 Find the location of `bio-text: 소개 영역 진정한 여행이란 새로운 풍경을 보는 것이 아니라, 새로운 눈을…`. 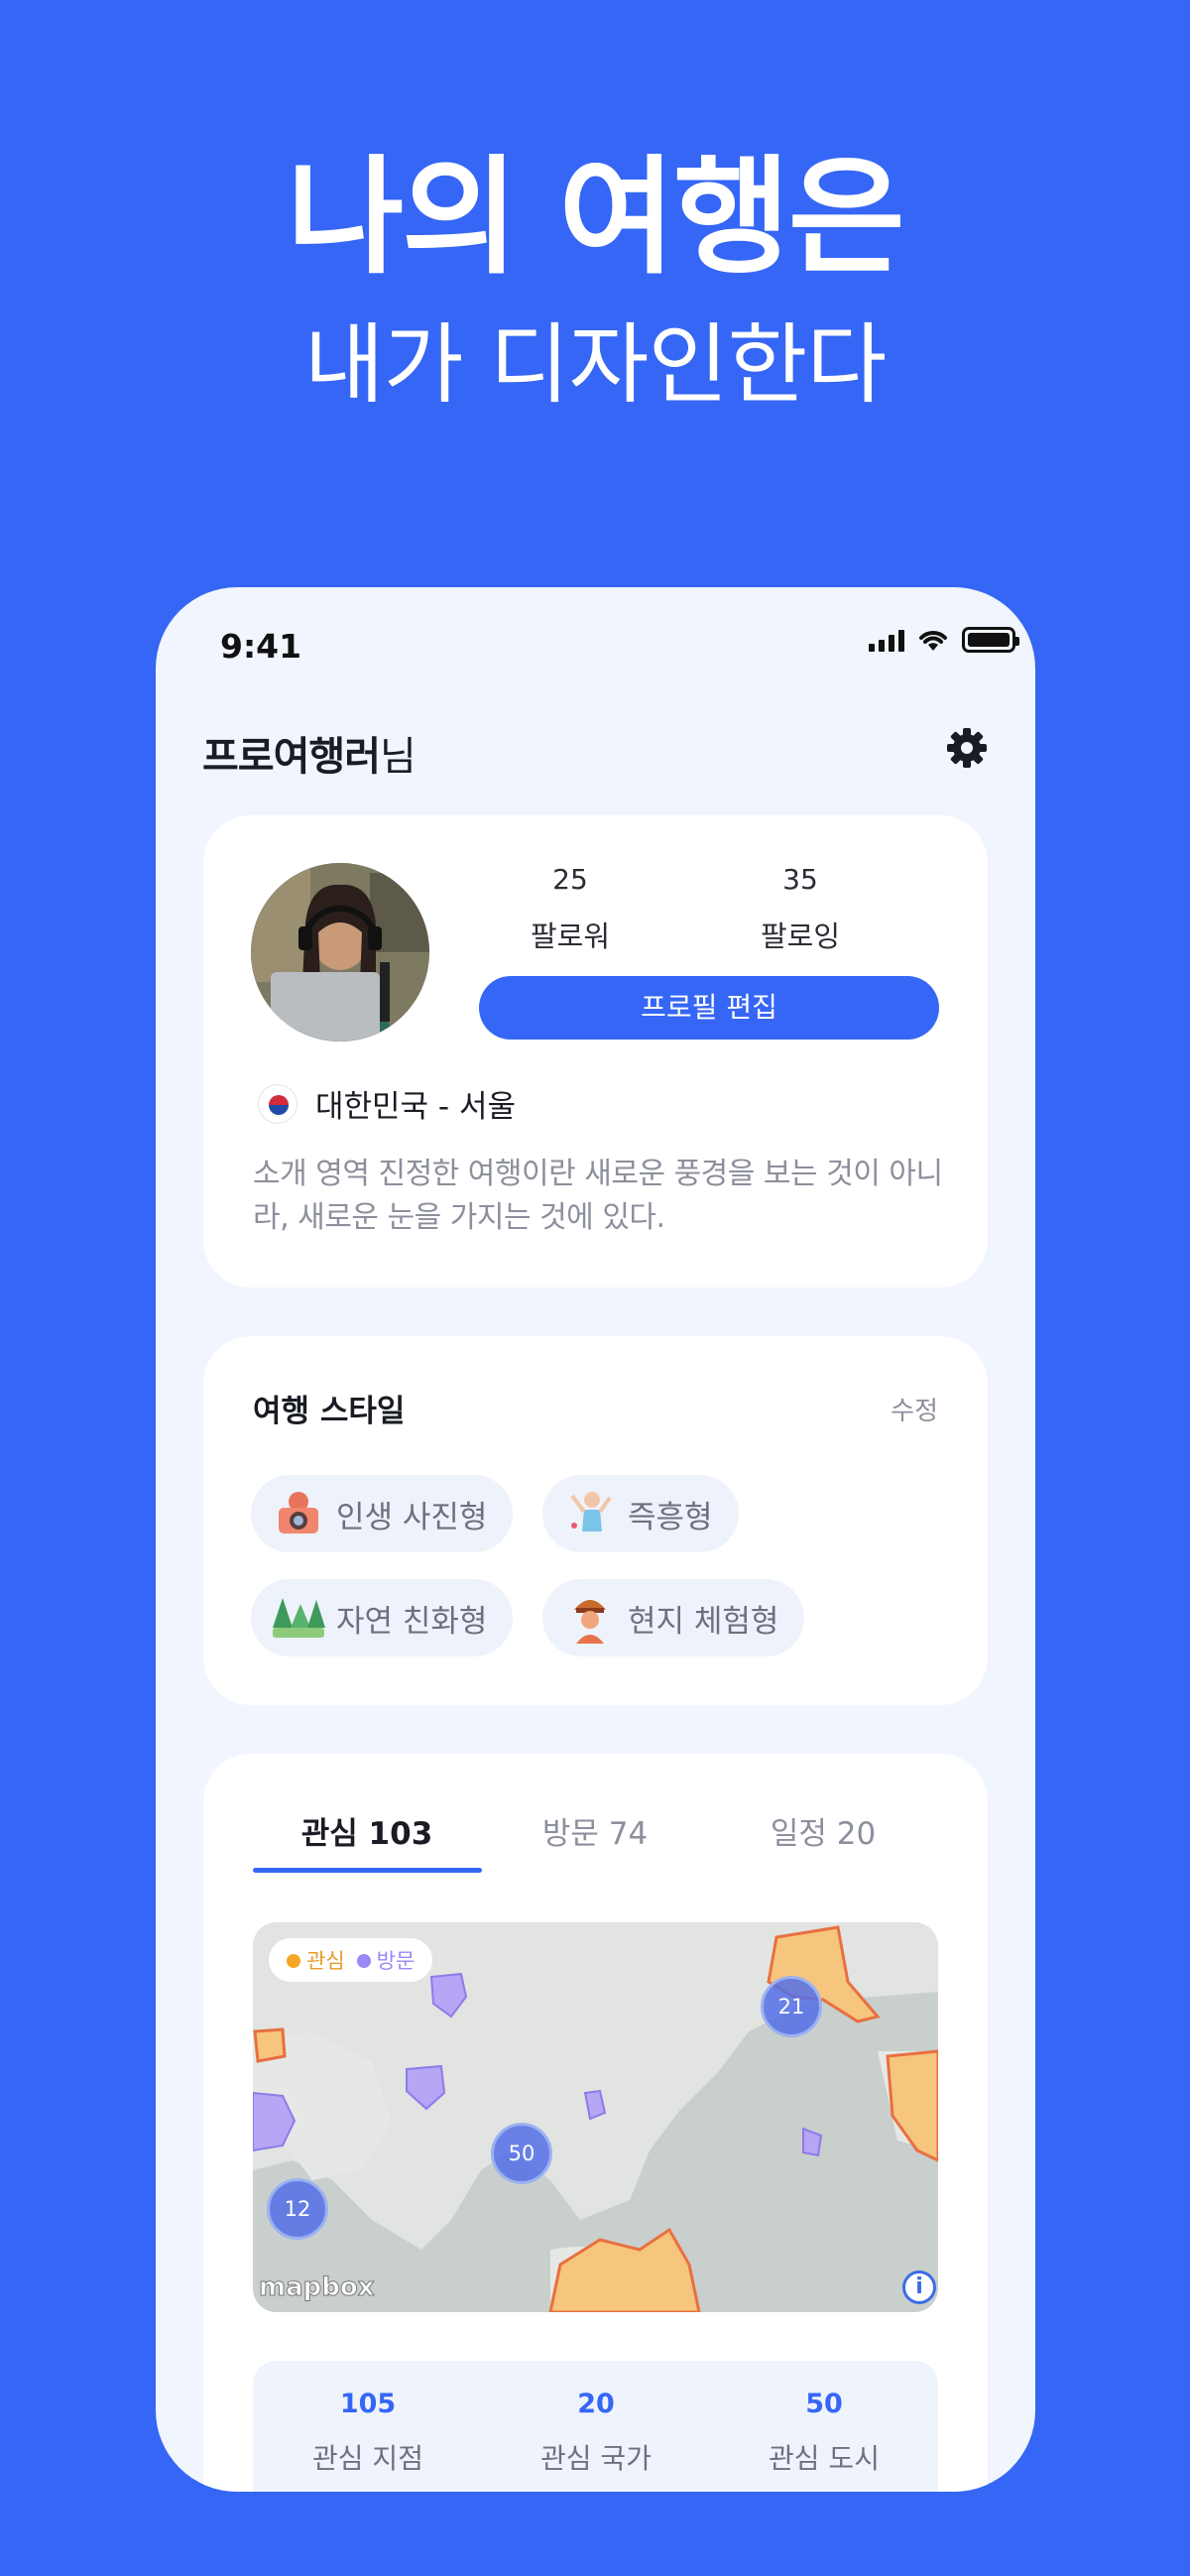

bio-text: 소개 영역 진정한 여행이란 새로운 풍경을 보는 것이 아니라, 새로운 눈을… is located at coordinates (598, 1196).